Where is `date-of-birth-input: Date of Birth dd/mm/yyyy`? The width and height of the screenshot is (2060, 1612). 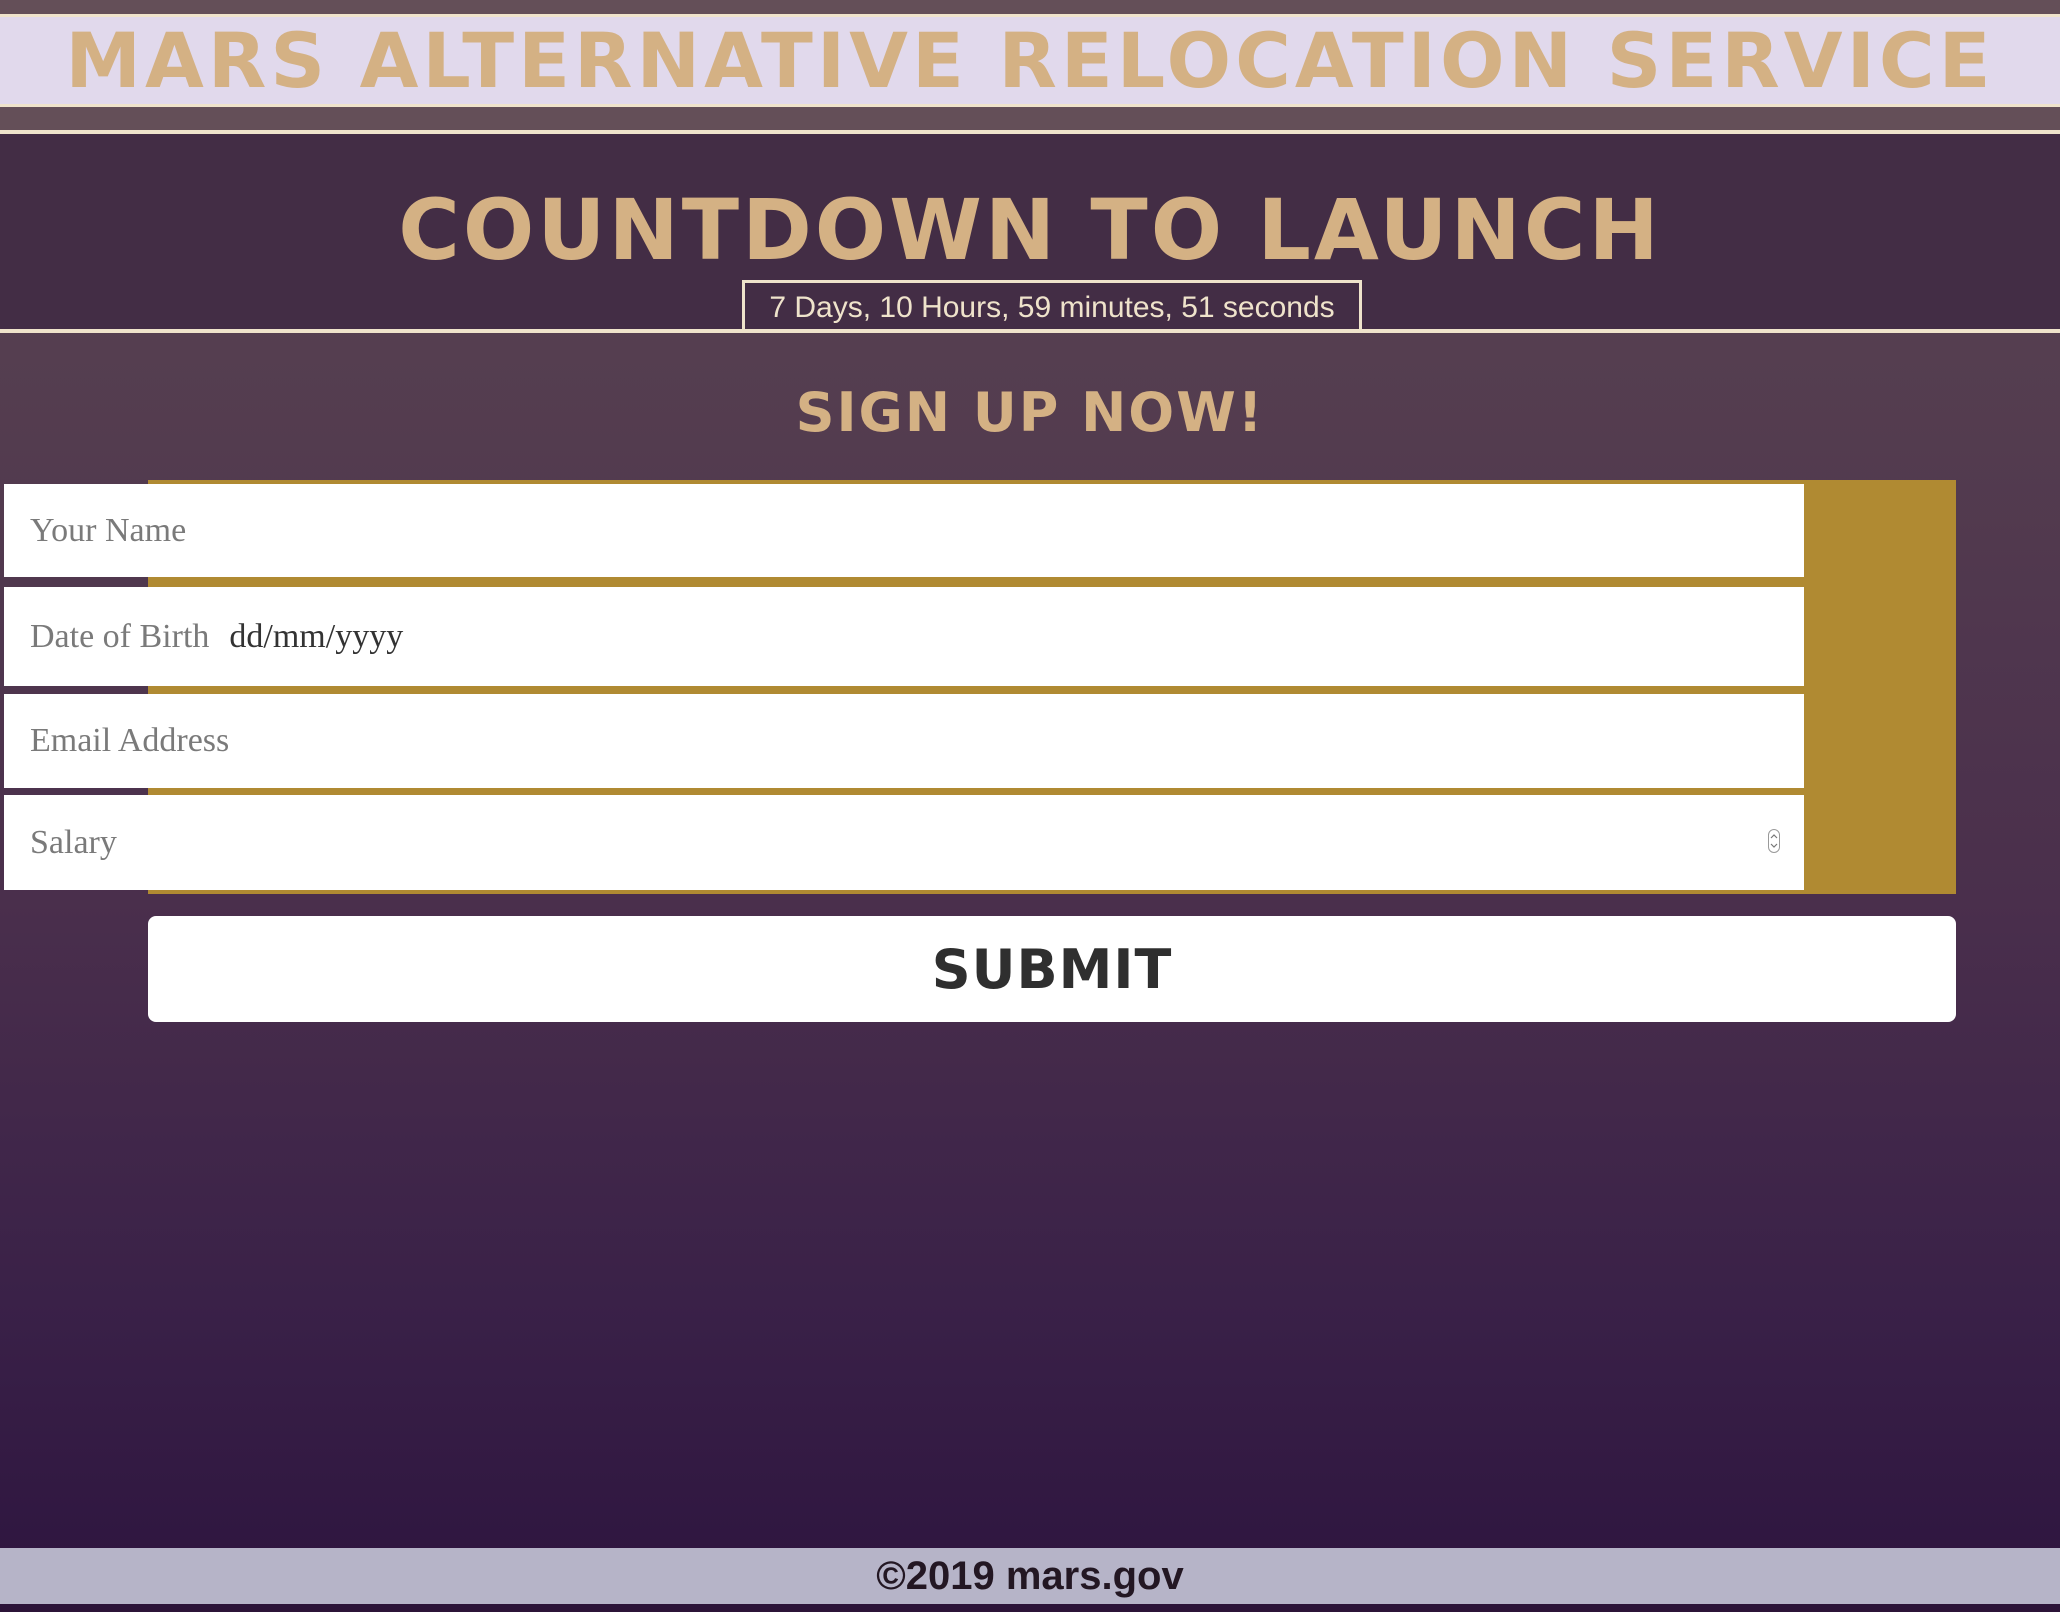 date-of-birth-input: Date of Birth dd/mm/yyyy is located at coordinates (904, 636).